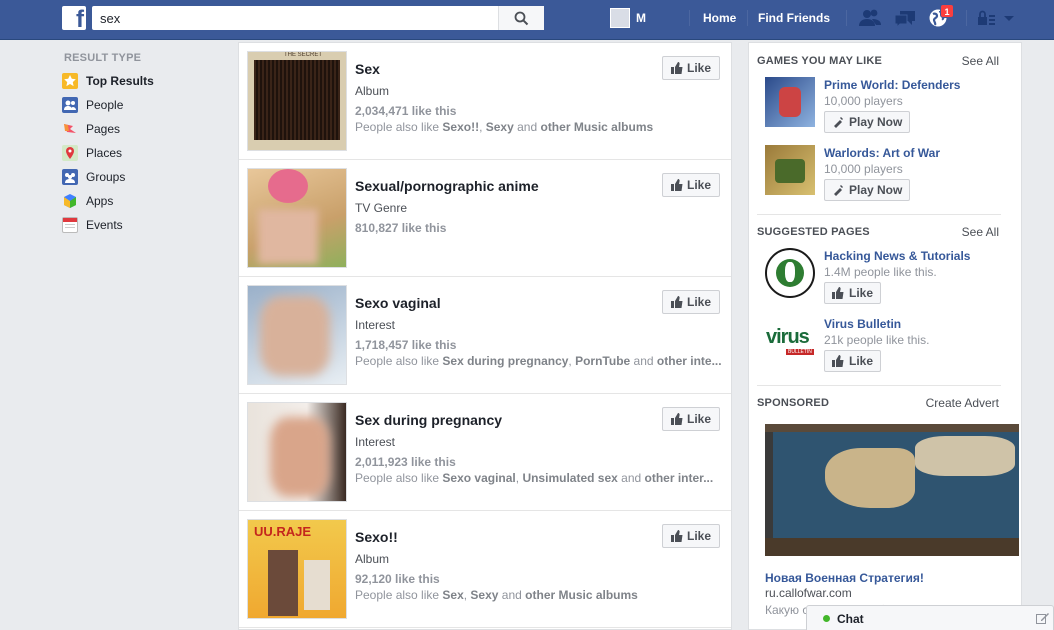 This screenshot has height=630, width=1054. What do you see at coordinates (790, 273) in the screenshot?
I see `page-logo-image` at bounding box center [790, 273].